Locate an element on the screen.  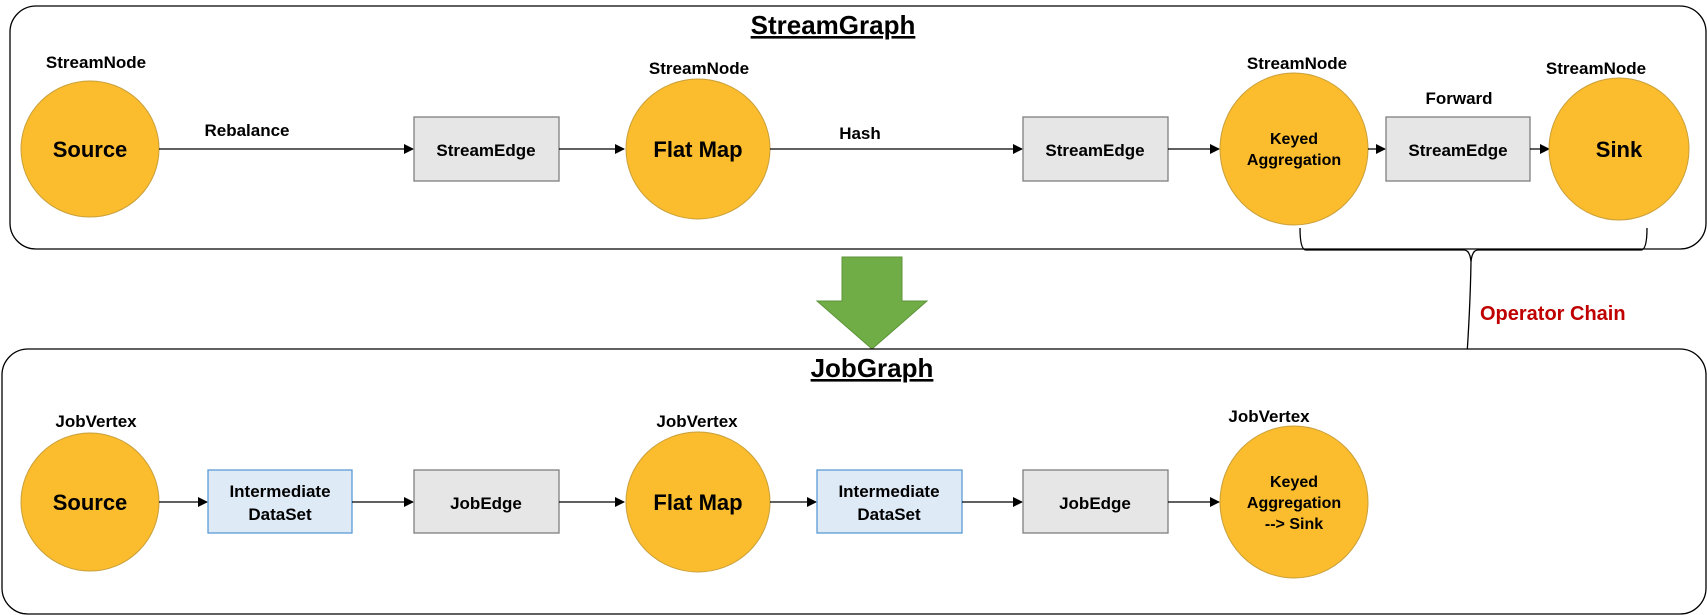
stream-node-keyed-aggregation is located at coordinates (1294, 149).